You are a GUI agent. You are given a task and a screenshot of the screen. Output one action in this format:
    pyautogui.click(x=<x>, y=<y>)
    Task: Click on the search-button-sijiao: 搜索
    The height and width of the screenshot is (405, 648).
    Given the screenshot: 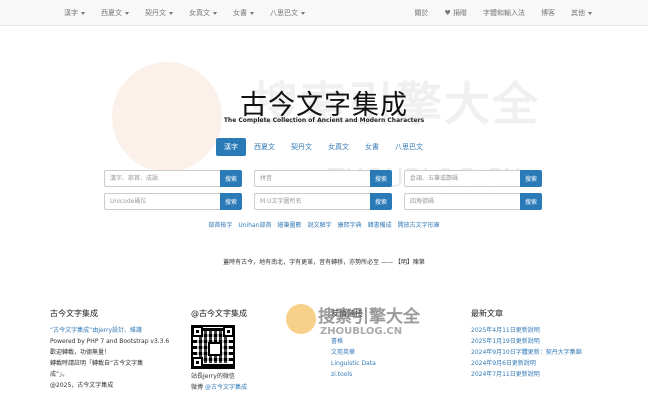 What is the action you would take?
    pyautogui.click(x=531, y=201)
    